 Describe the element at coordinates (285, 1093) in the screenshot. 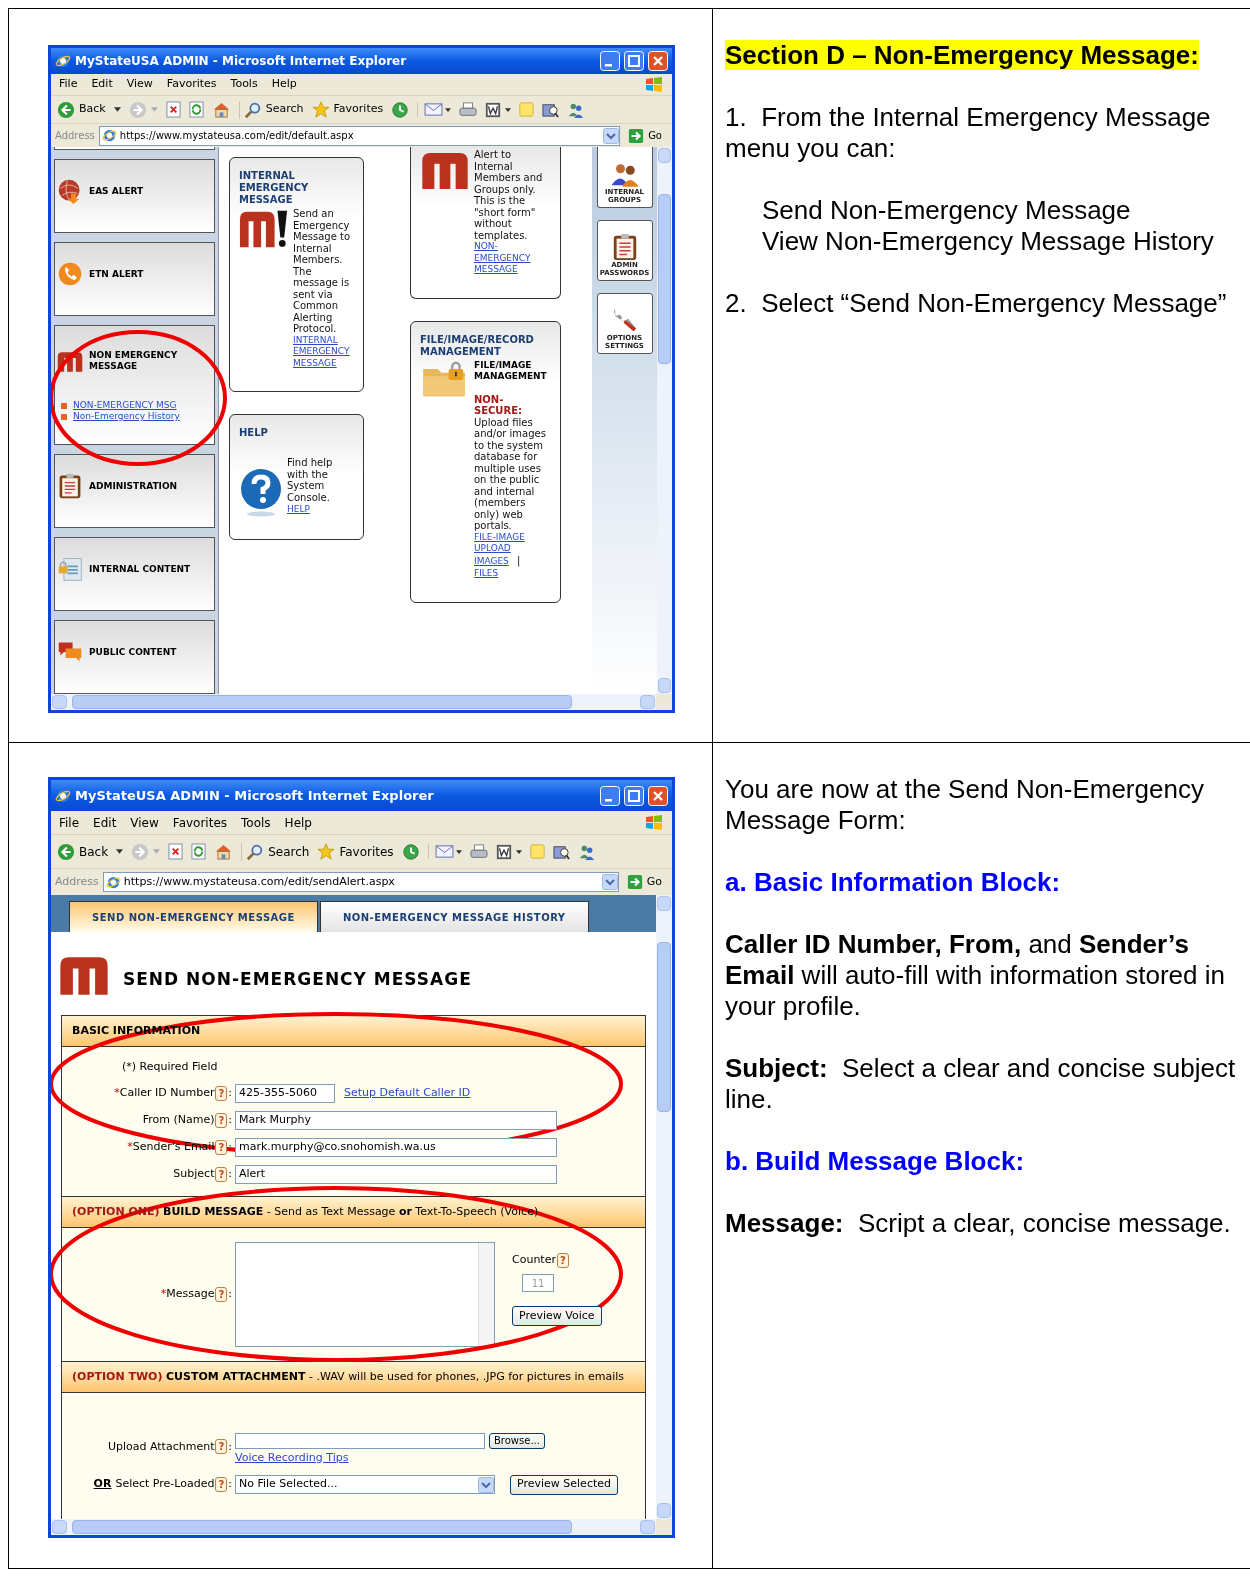

I see `text-field: 425-355-5060` at that location.